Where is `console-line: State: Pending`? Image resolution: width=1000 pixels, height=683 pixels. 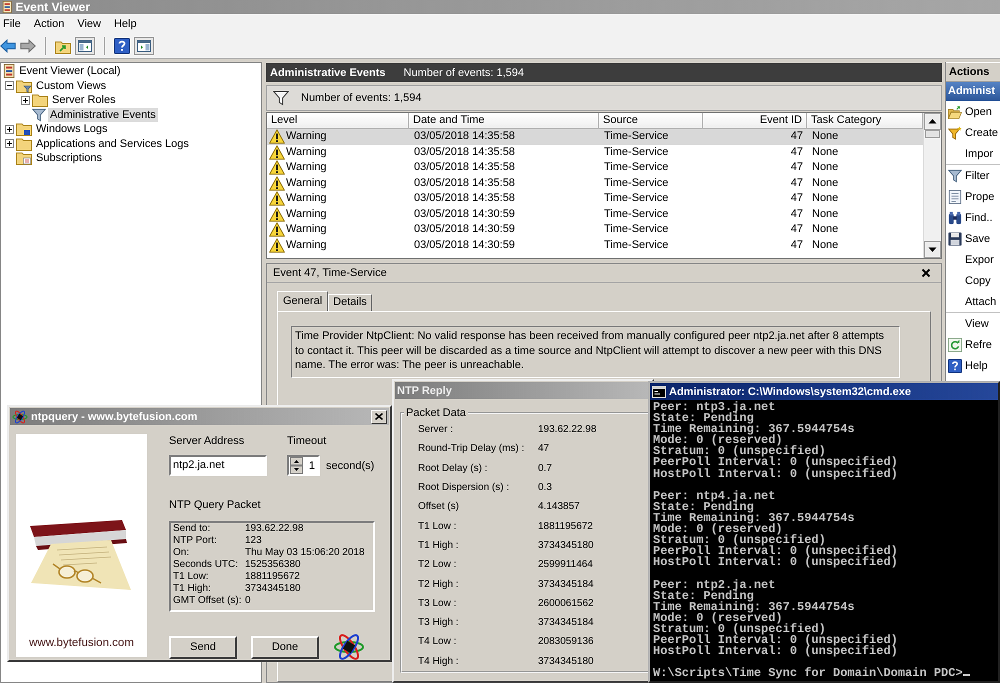 console-line: State: Pending is located at coordinates (703, 507).